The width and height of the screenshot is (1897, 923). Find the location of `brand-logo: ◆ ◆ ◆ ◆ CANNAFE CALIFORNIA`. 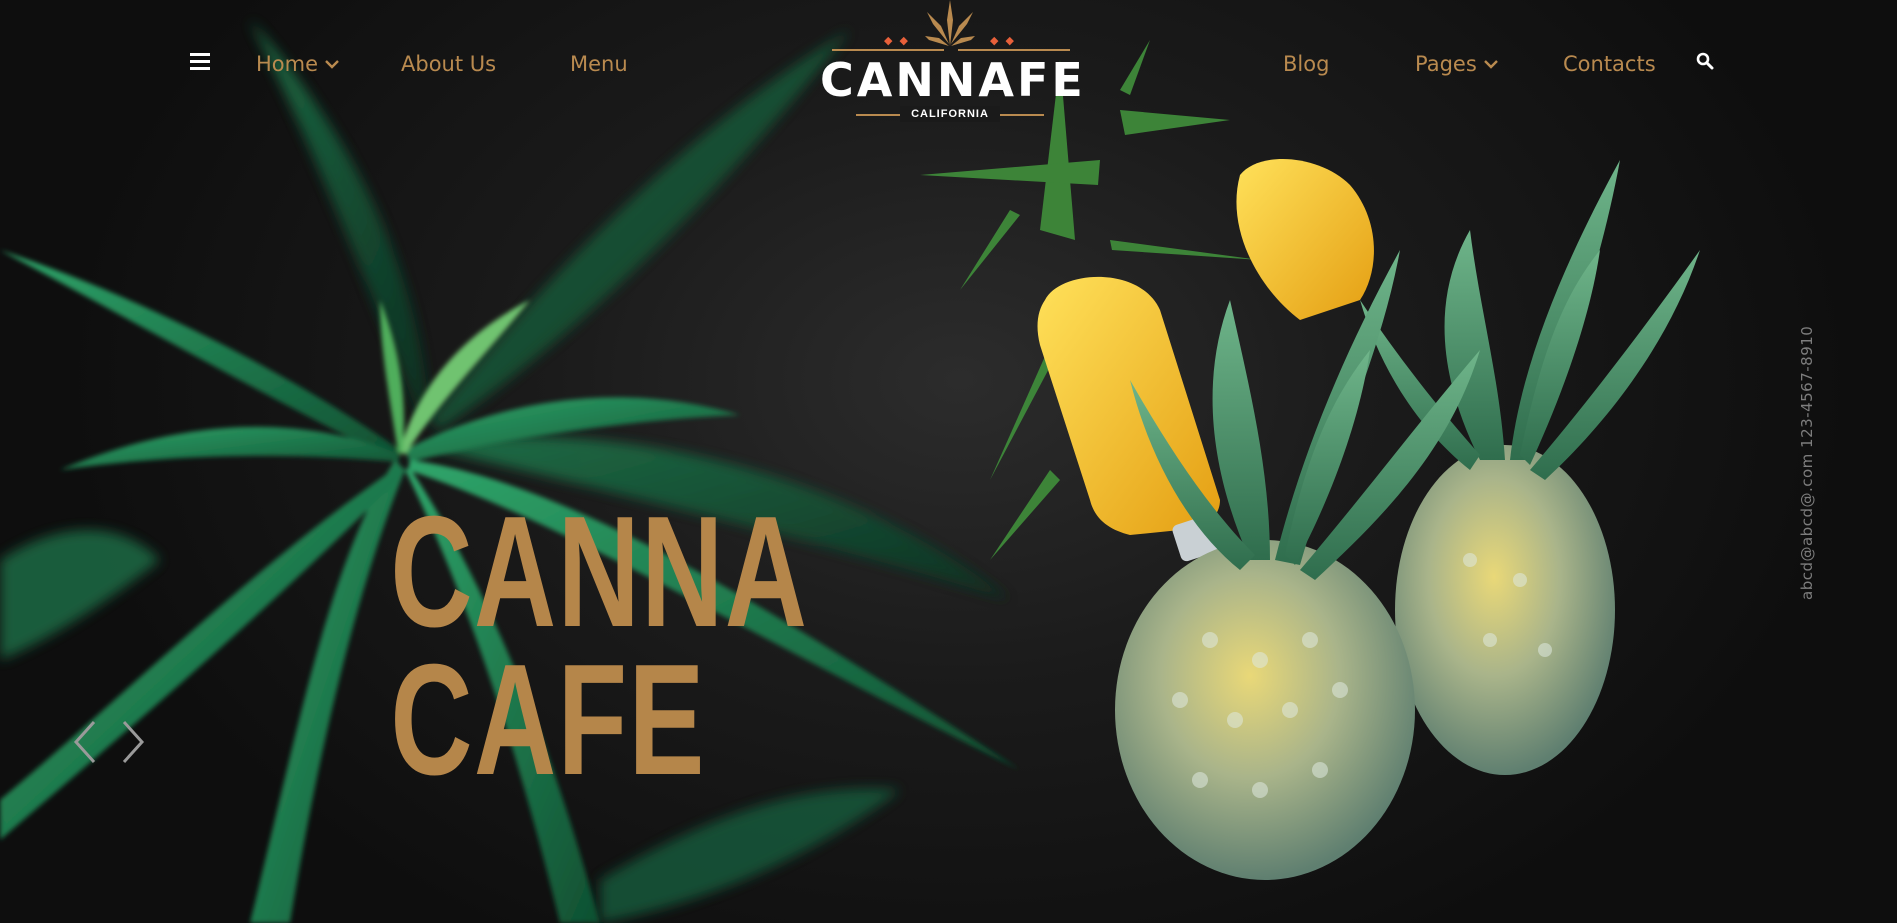

brand-logo: ◆ ◆ ◆ ◆ CANNAFE CALIFORNIA is located at coordinates (953, 65).